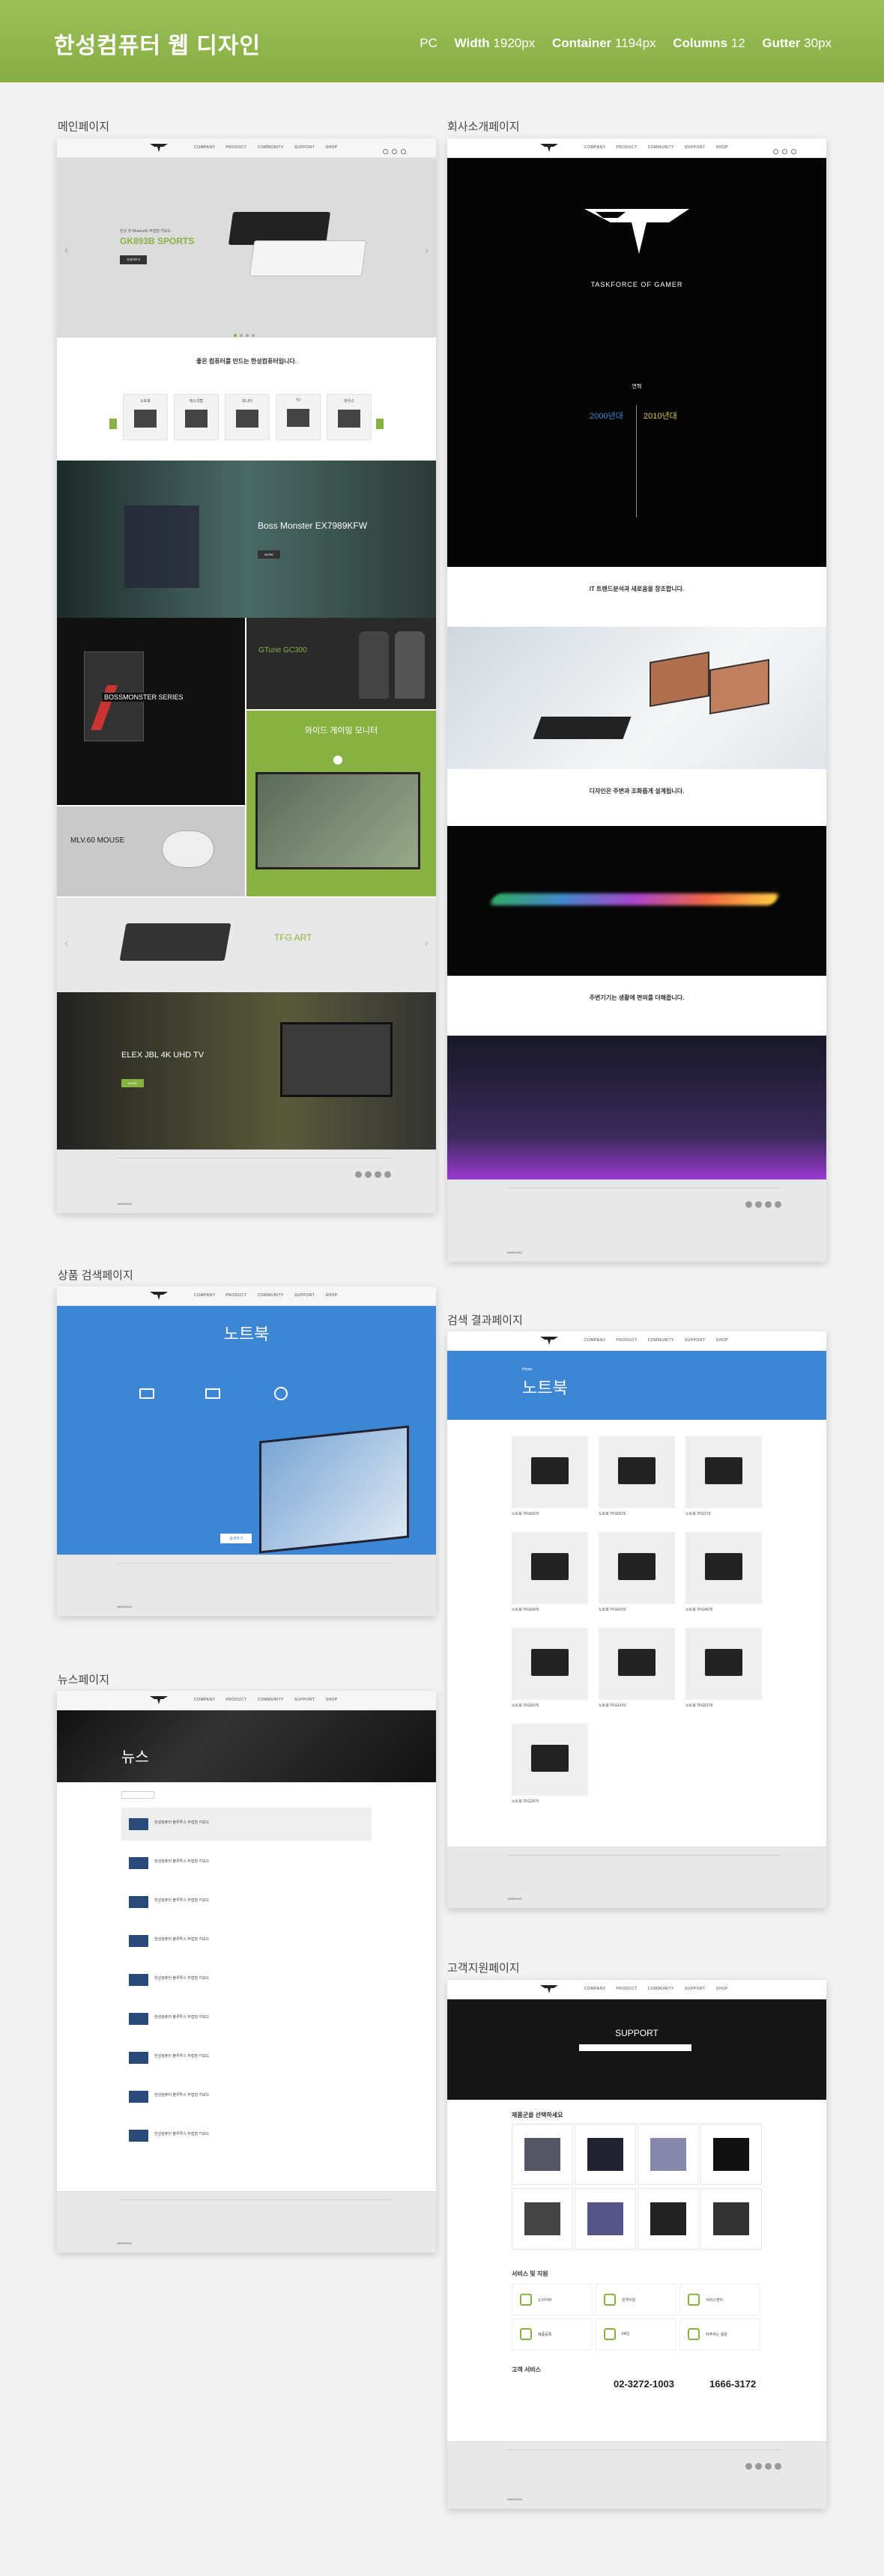 Image resolution: width=884 pixels, height=2576 pixels. What do you see at coordinates (719, 2334) in the screenshot?
I see `service-item: 자주하는 질문` at bounding box center [719, 2334].